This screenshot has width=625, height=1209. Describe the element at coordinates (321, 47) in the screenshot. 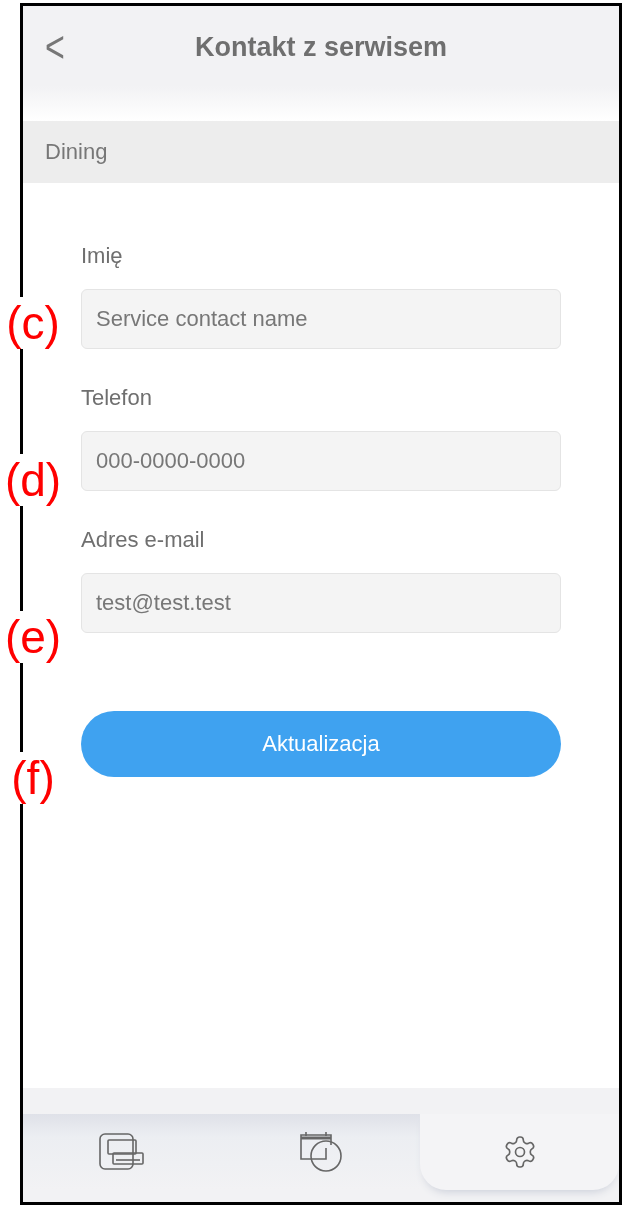

I see `screen-title: Kontakt z serwisem` at that location.